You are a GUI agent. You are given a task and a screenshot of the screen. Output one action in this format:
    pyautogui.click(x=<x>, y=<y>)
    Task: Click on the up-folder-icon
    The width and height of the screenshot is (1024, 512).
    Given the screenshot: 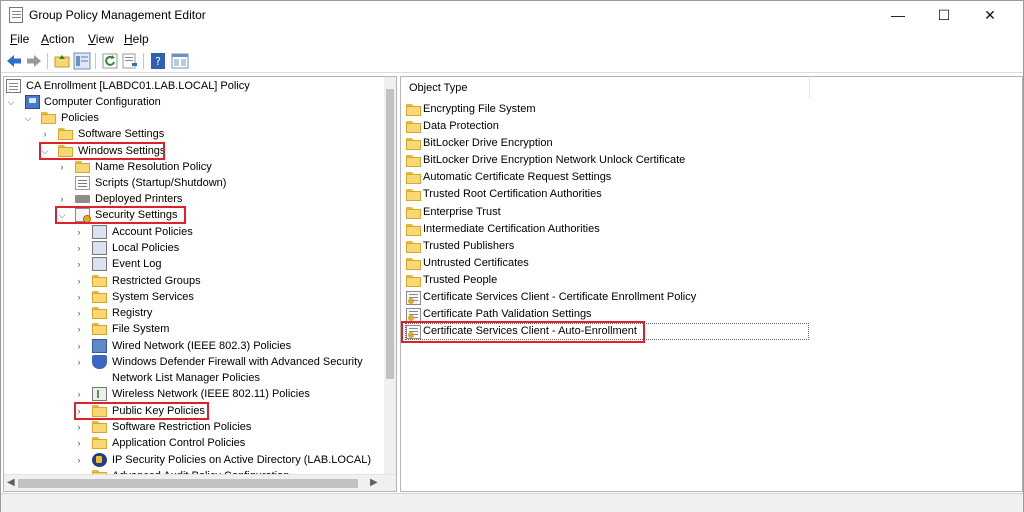 What is the action you would take?
    pyautogui.click(x=62, y=61)
    